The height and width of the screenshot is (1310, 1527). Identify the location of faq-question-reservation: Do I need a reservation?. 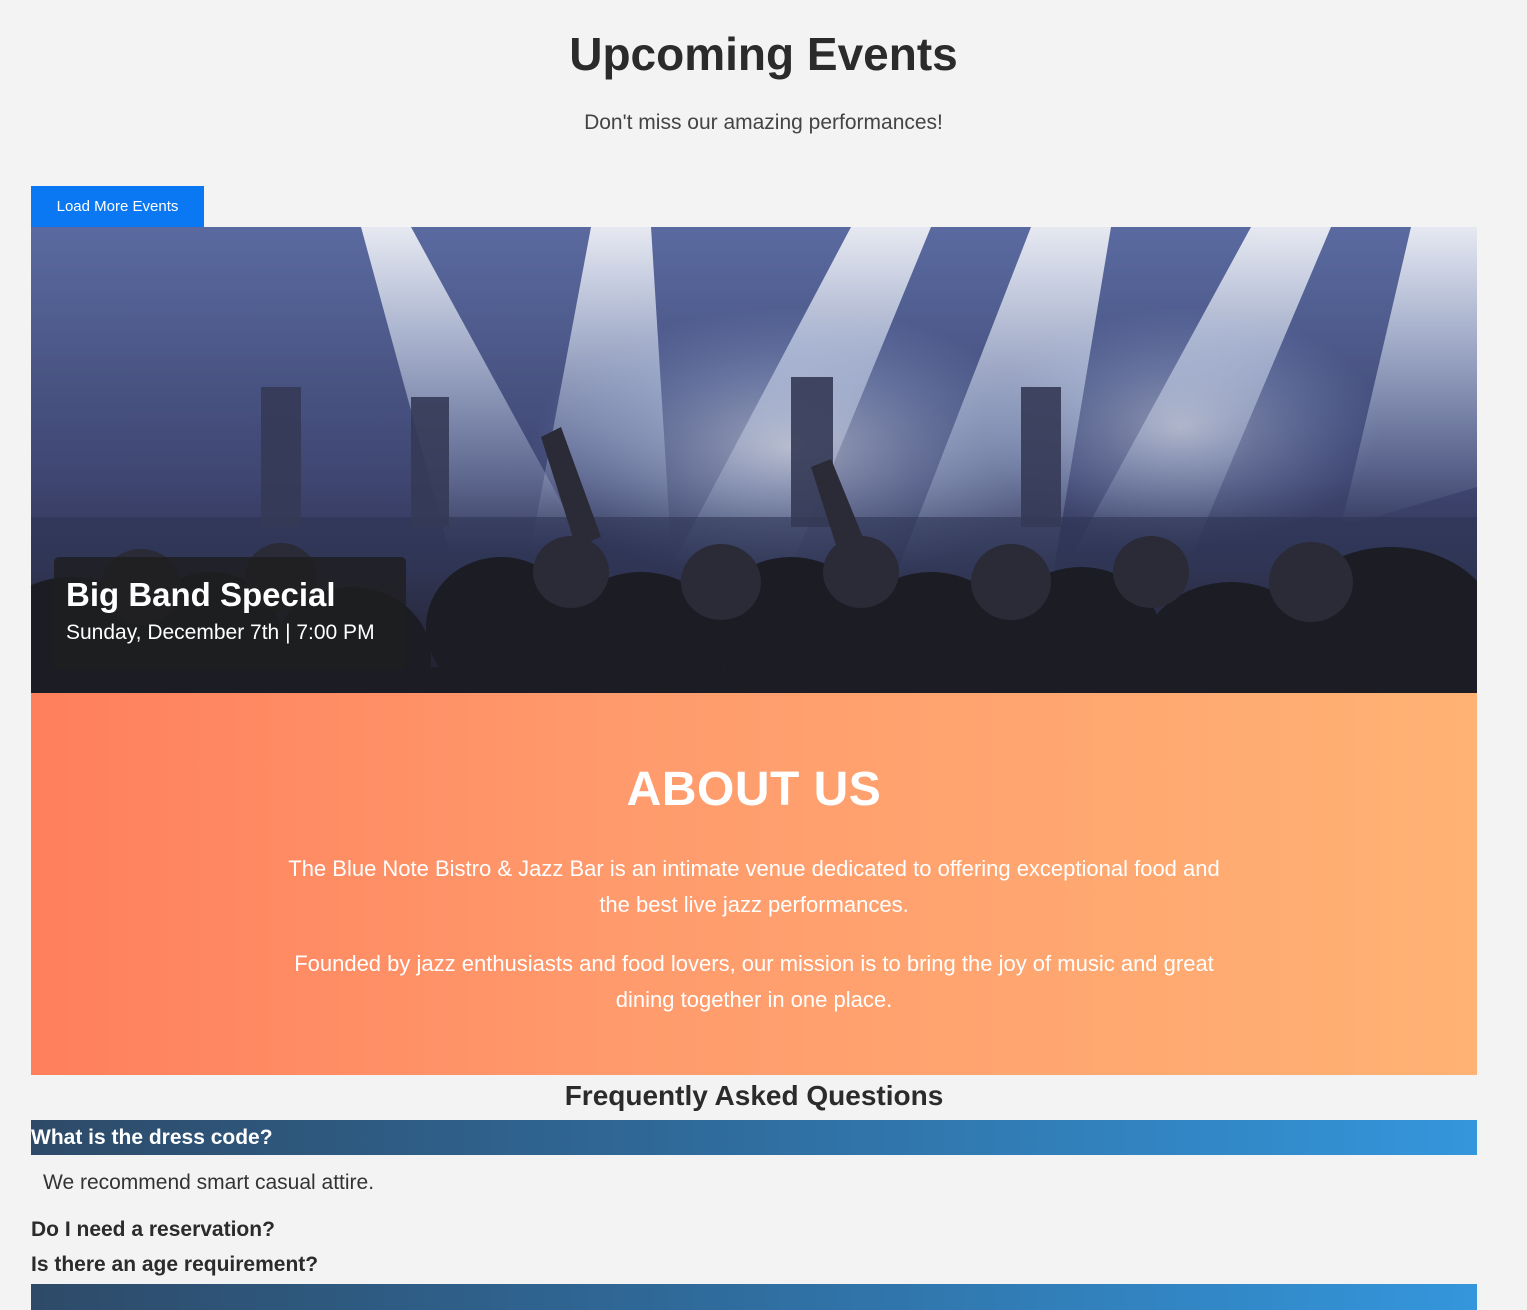
(153, 1230).